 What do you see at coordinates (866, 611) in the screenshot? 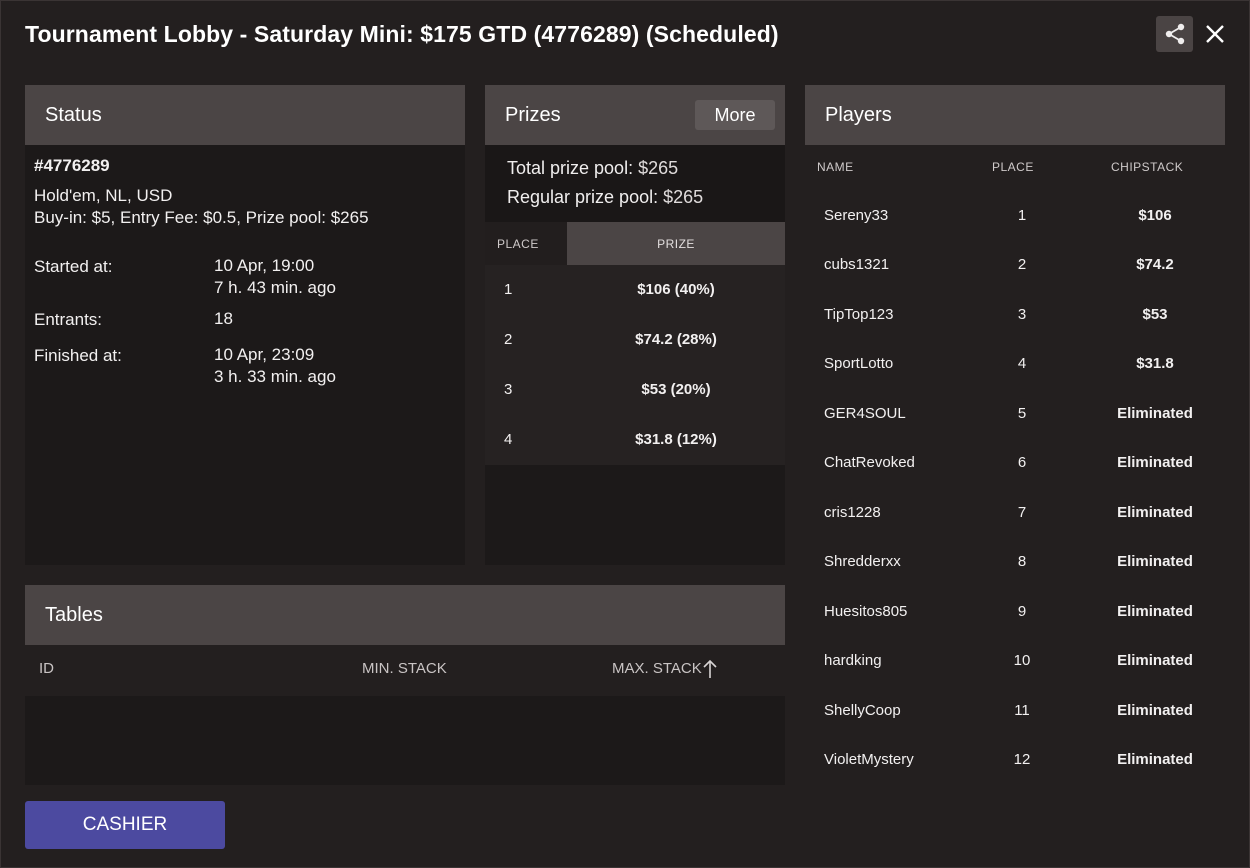
I see `player-name: Huesitos805` at bounding box center [866, 611].